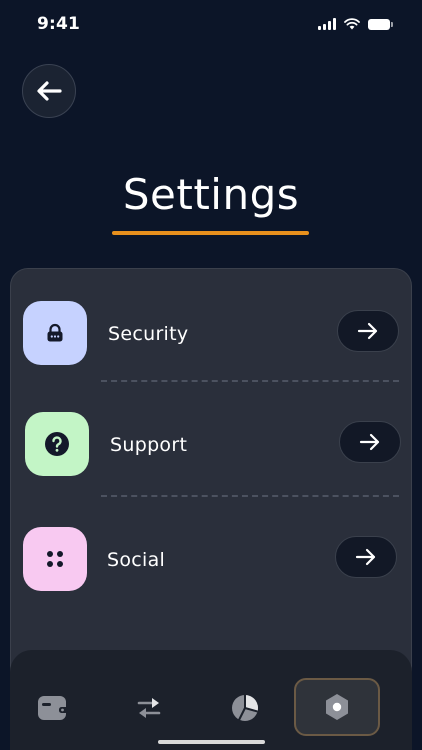  I want to click on home-indicator, so click(211, 742).